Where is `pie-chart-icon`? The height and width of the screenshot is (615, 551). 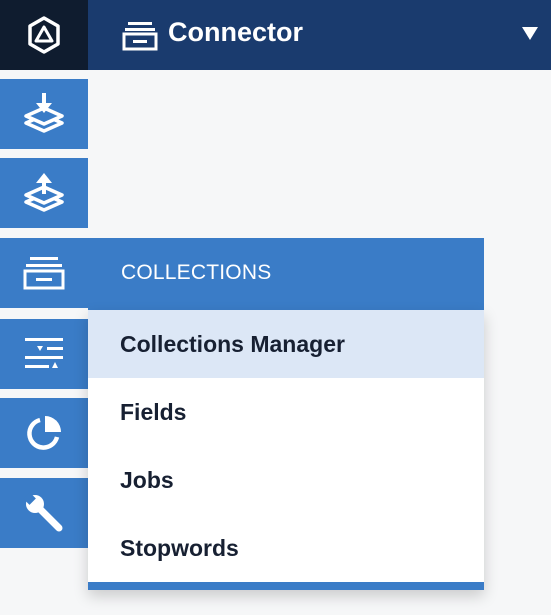 pie-chart-icon is located at coordinates (44, 433).